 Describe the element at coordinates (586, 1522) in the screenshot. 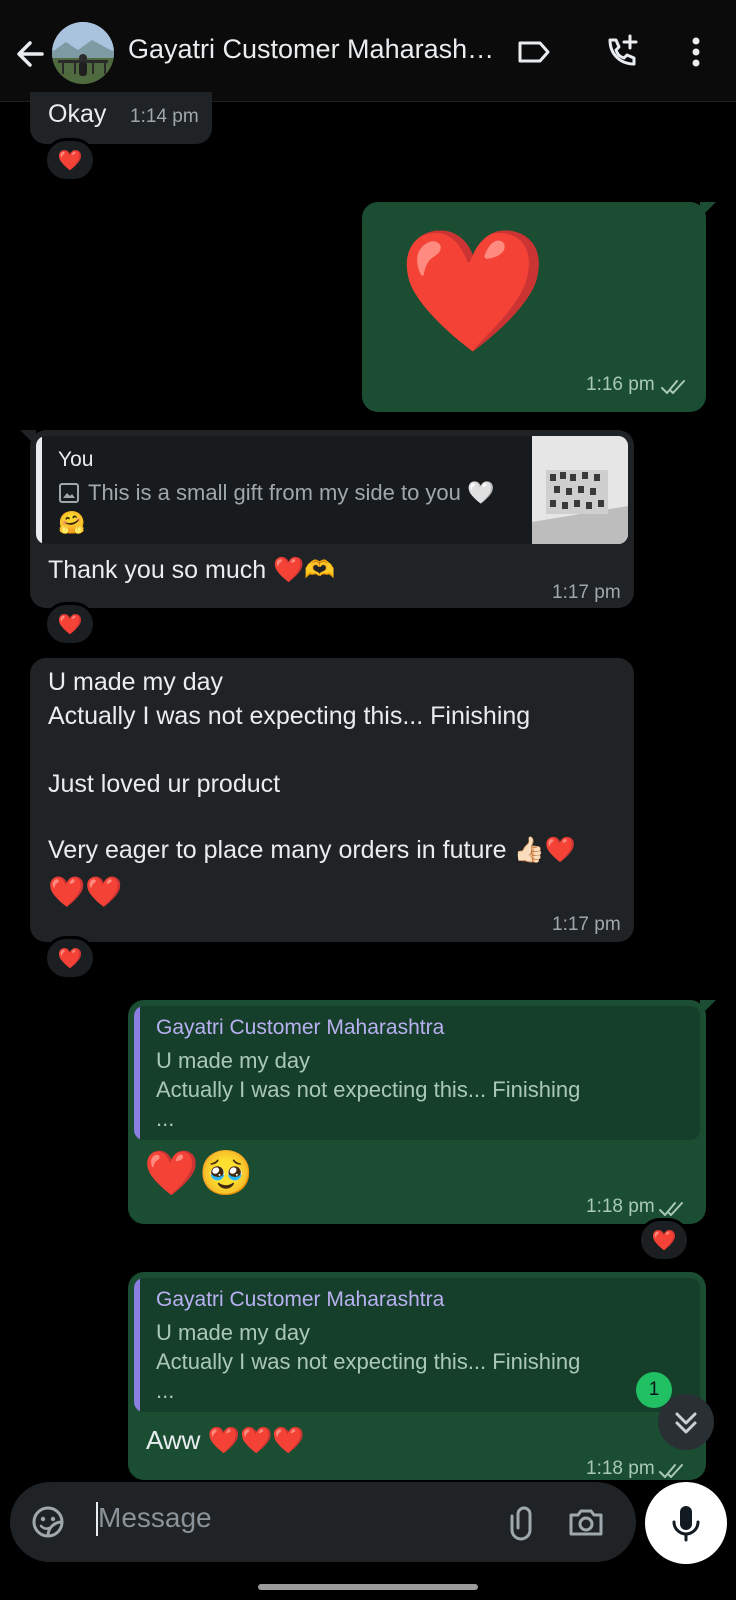

I see `camera-icon` at that location.